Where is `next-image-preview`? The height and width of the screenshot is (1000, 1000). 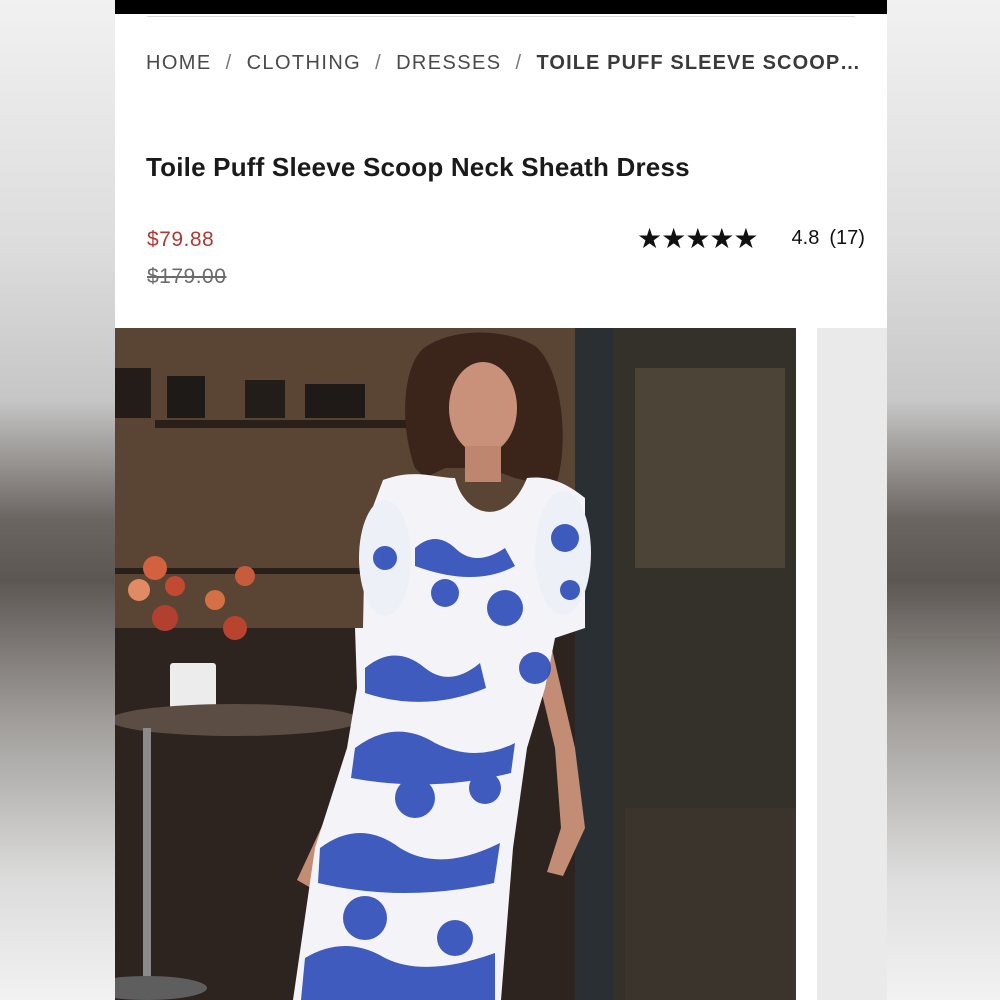
next-image-preview is located at coordinates (852, 664).